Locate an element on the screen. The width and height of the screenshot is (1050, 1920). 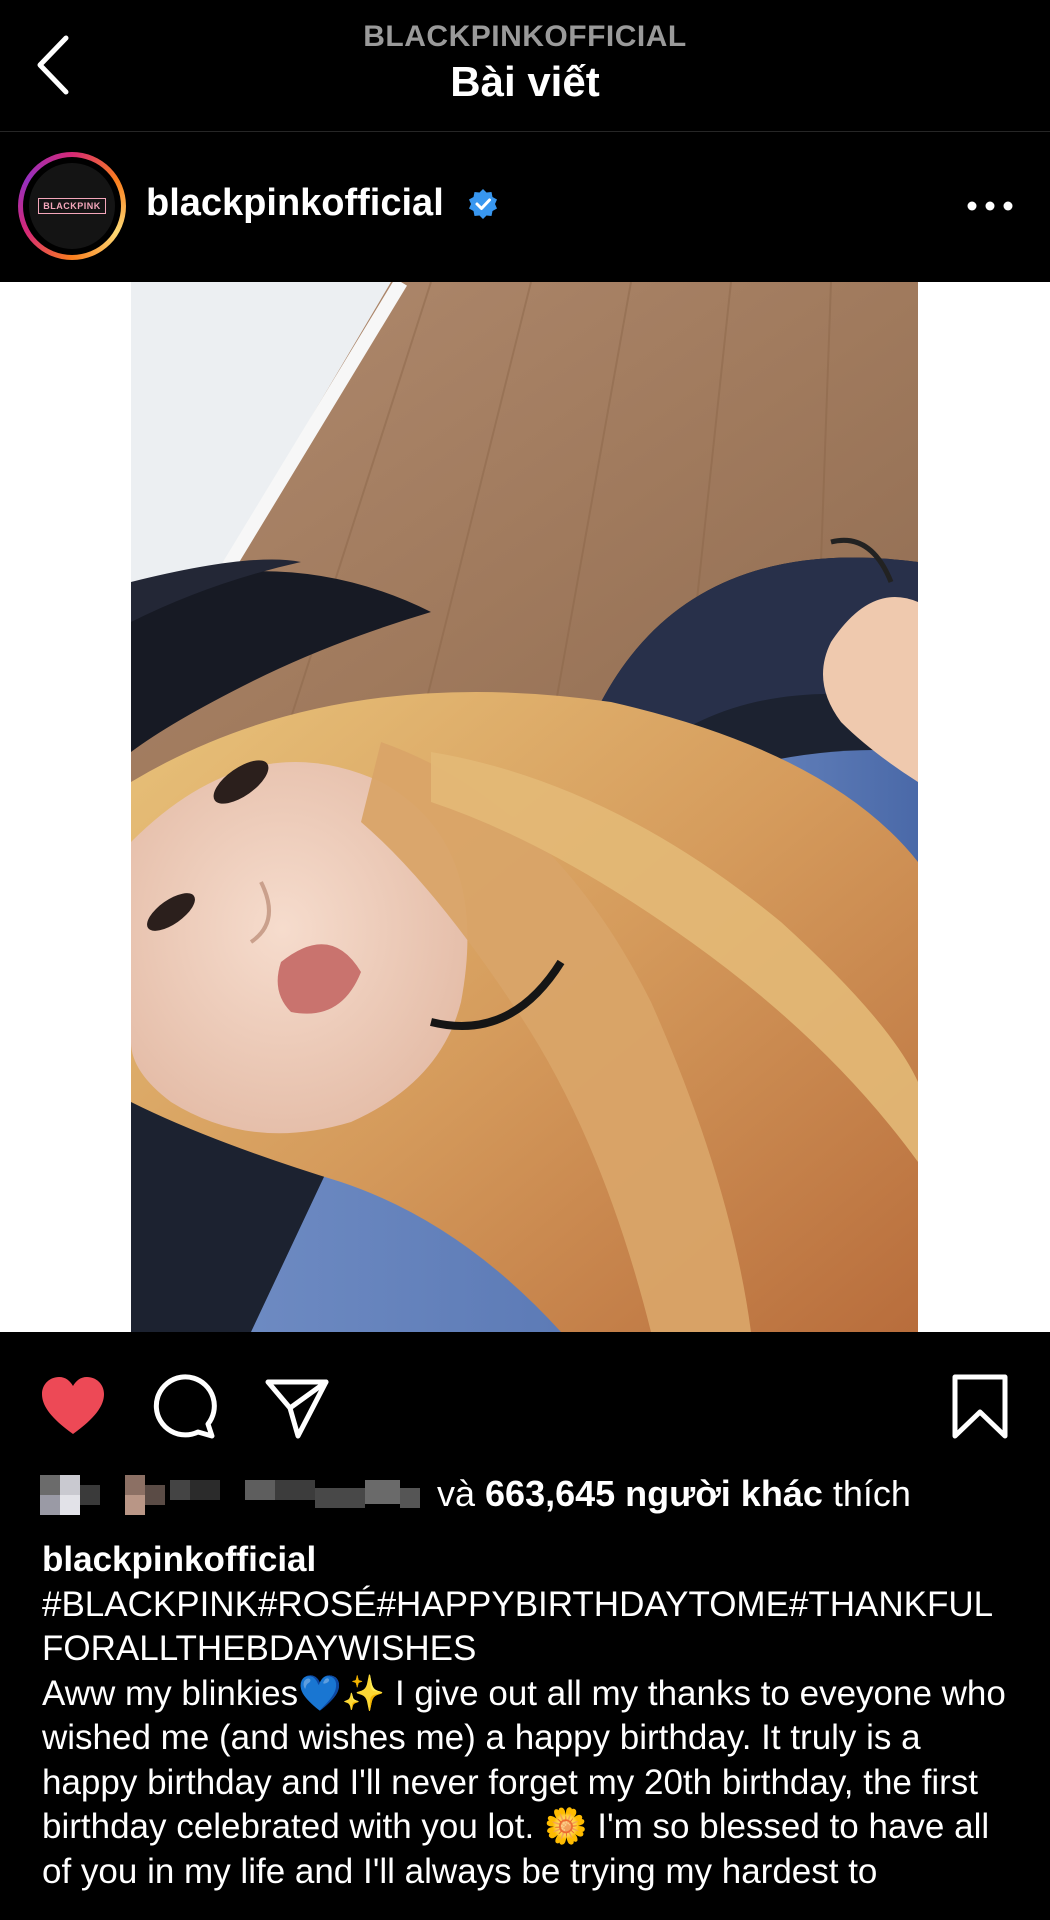
likes-summary: và 663,645 người khác thích is located at coordinates (530, 1495).